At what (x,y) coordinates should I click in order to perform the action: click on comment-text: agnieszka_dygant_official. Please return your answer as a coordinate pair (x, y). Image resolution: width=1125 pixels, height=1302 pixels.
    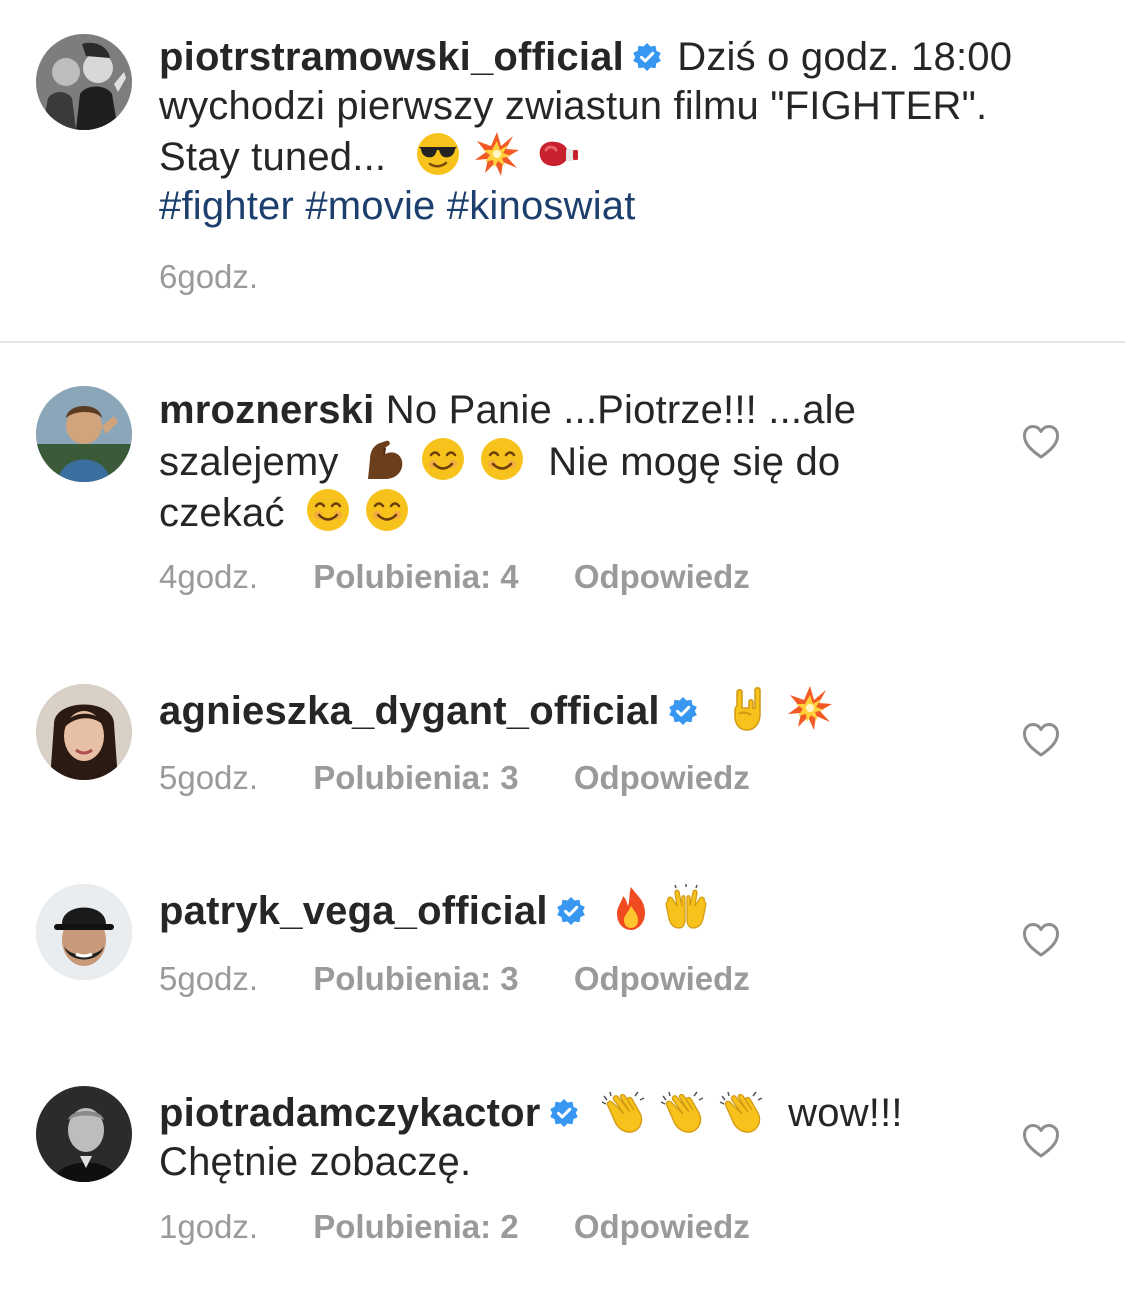
    Looking at the image, I should click on (624, 710).